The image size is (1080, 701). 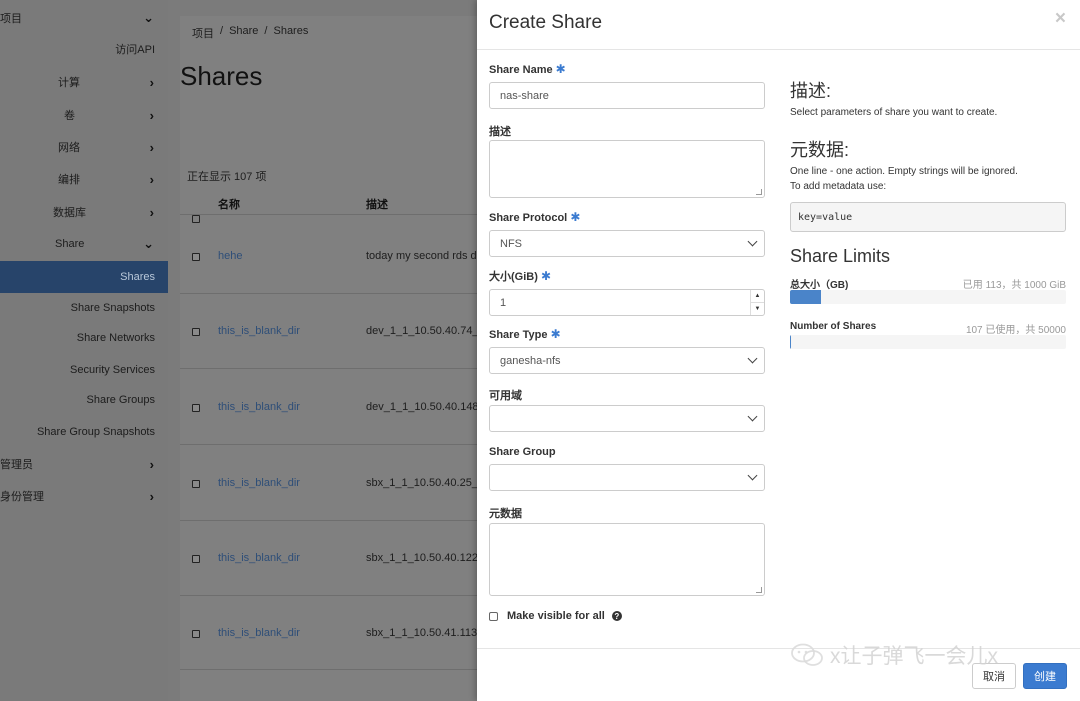 I want to click on size-value: 1, so click(x=503, y=302).